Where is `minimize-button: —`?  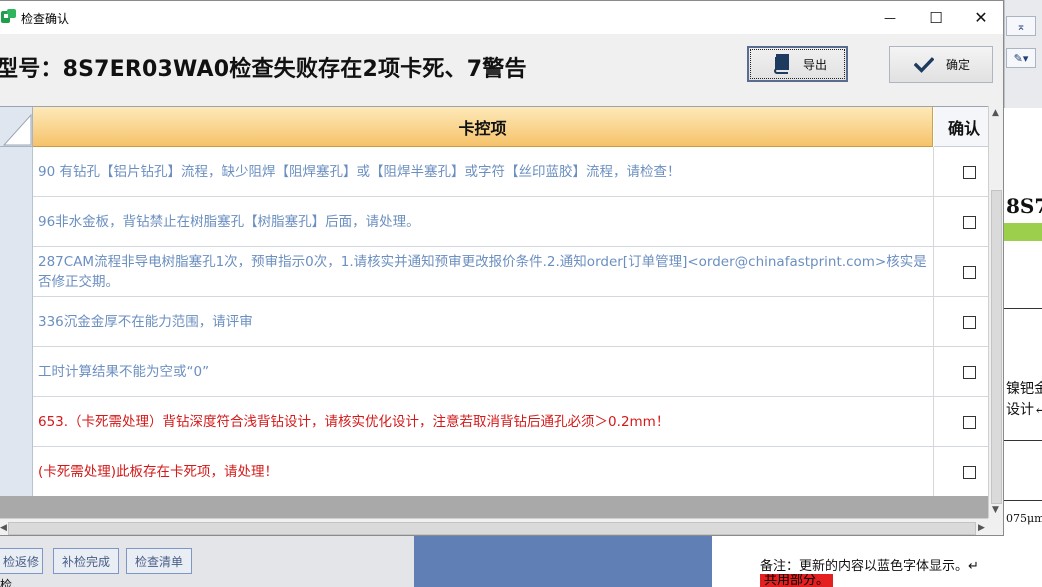 minimize-button: — is located at coordinates (890, 17).